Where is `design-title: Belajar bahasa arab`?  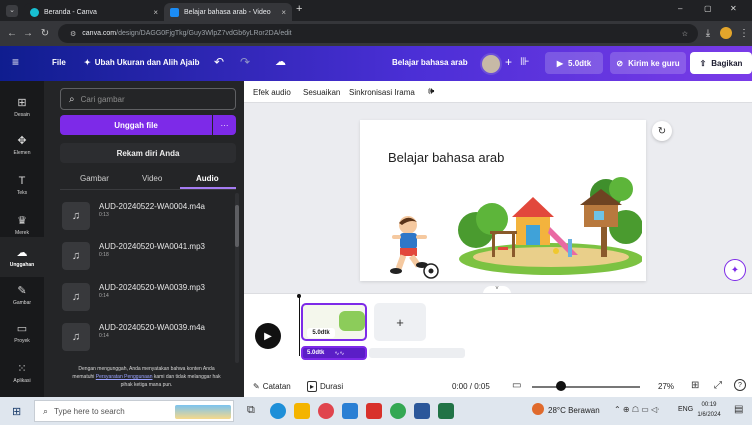 design-title: Belajar bahasa arab is located at coordinates (430, 62).